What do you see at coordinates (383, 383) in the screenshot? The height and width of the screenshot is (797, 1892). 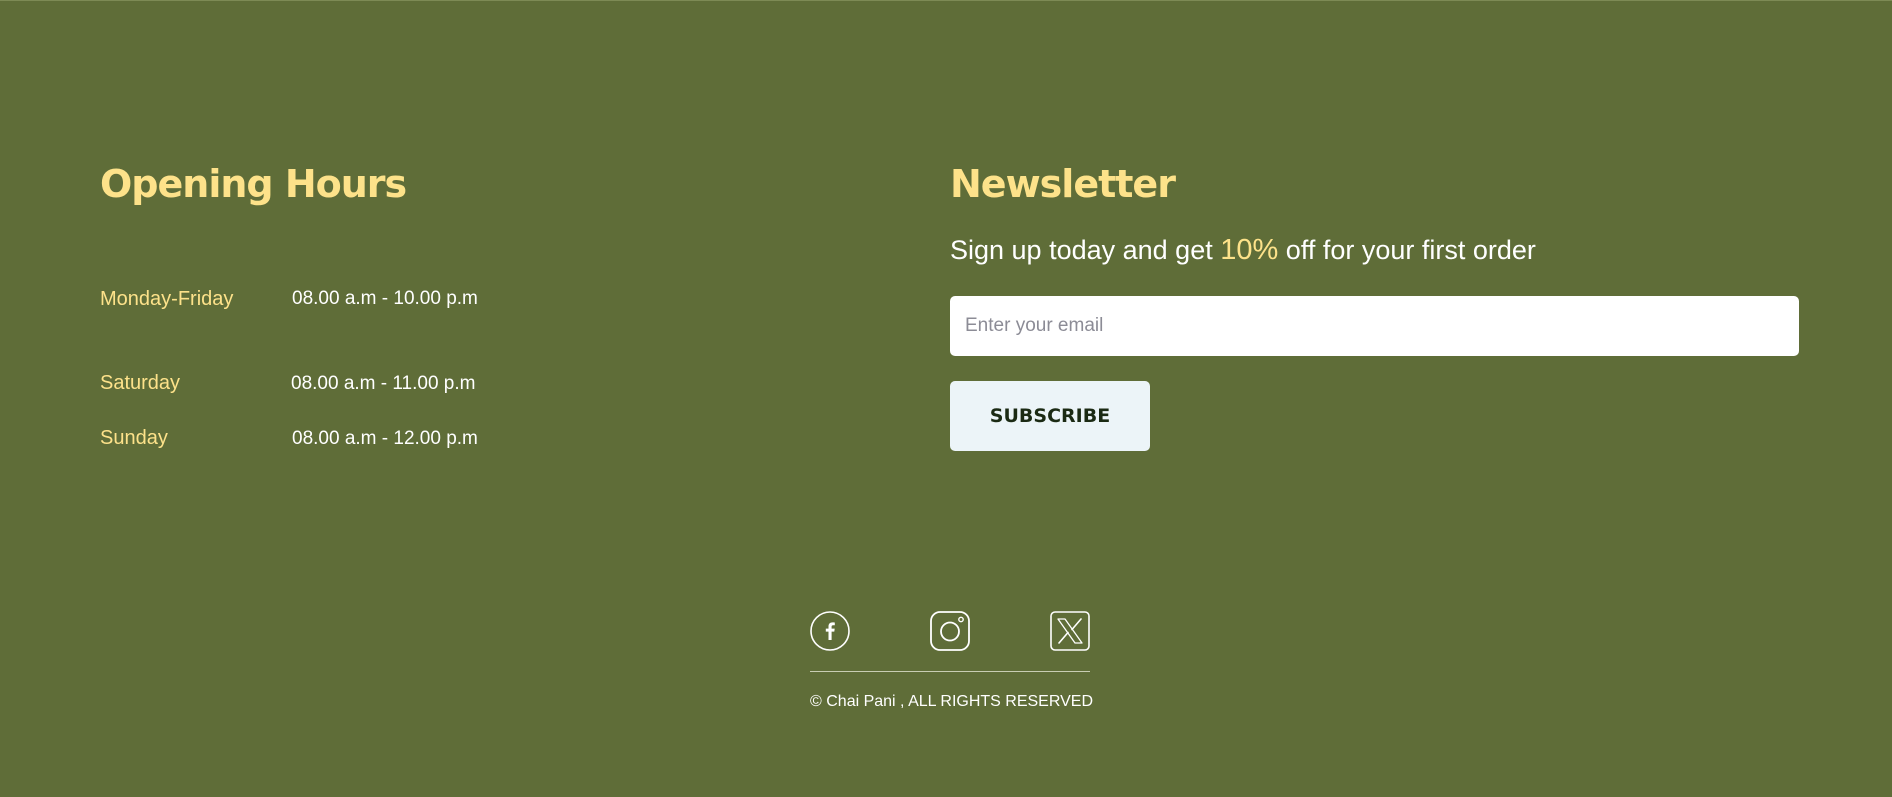 I see `hours-time: 08.00 a.m - 11.00 p.m` at bounding box center [383, 383].